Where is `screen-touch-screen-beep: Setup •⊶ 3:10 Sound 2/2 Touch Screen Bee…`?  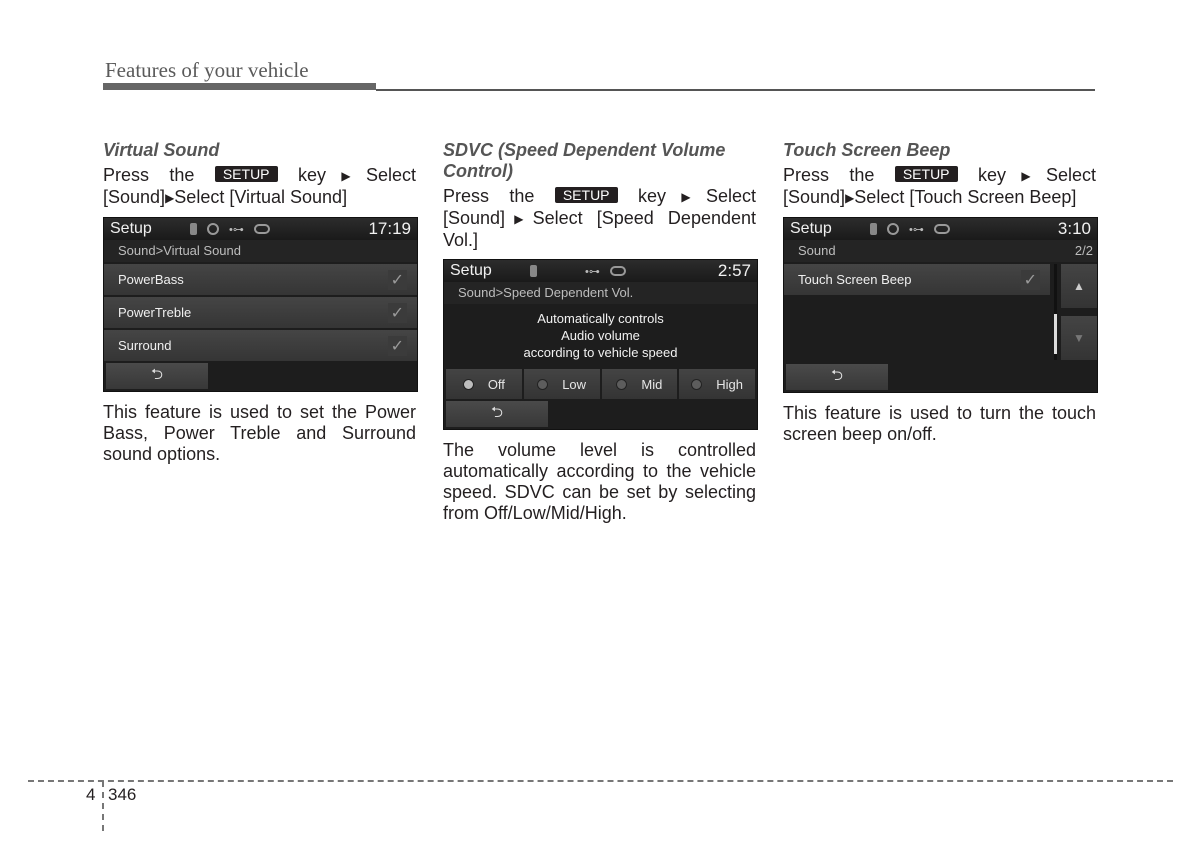 screen-touch-screen-beep: Setup •⊶ 3:10 Sound 2/2 Touch Screen Bee… is located at coordinates (940, 305).